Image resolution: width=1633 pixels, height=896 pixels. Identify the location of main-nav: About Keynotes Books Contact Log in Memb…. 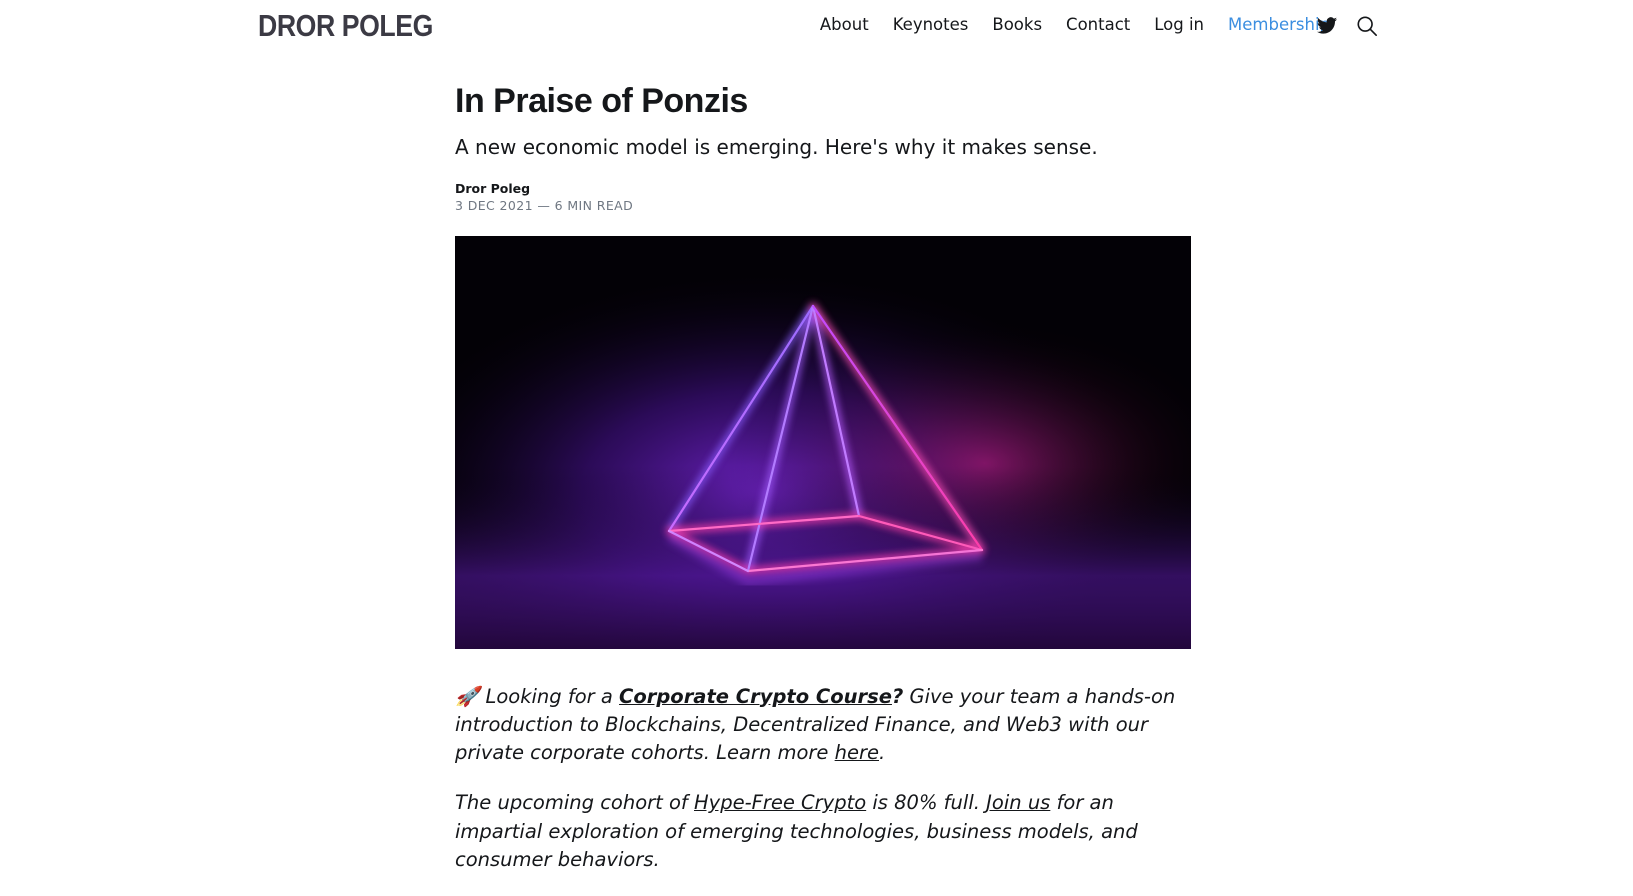
(1075, 24).